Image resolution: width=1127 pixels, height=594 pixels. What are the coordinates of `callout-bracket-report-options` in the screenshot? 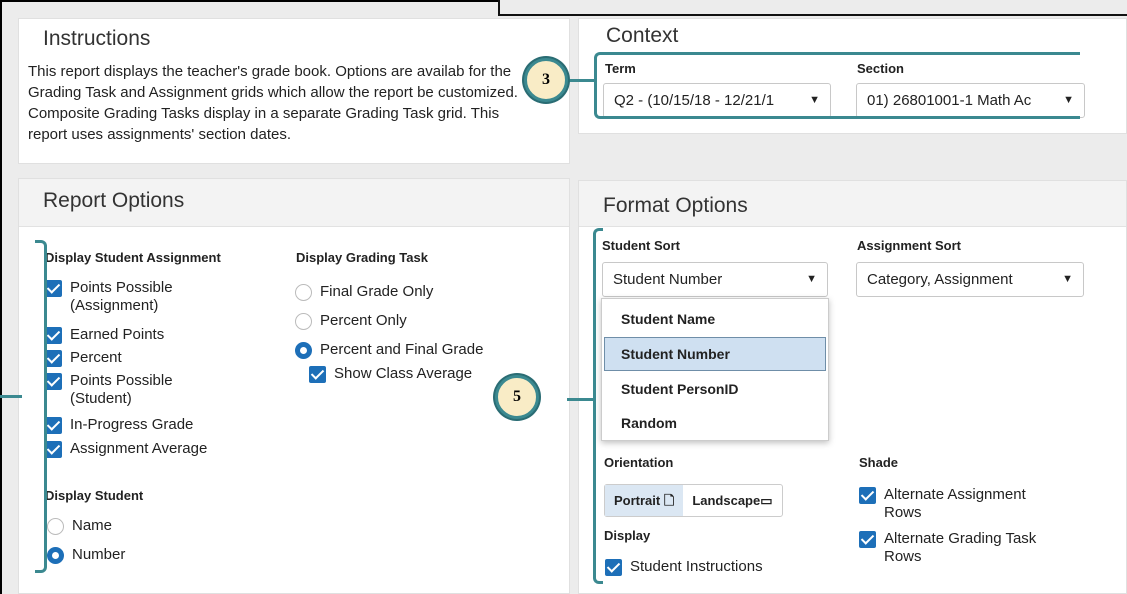 It's located at (41, 406).